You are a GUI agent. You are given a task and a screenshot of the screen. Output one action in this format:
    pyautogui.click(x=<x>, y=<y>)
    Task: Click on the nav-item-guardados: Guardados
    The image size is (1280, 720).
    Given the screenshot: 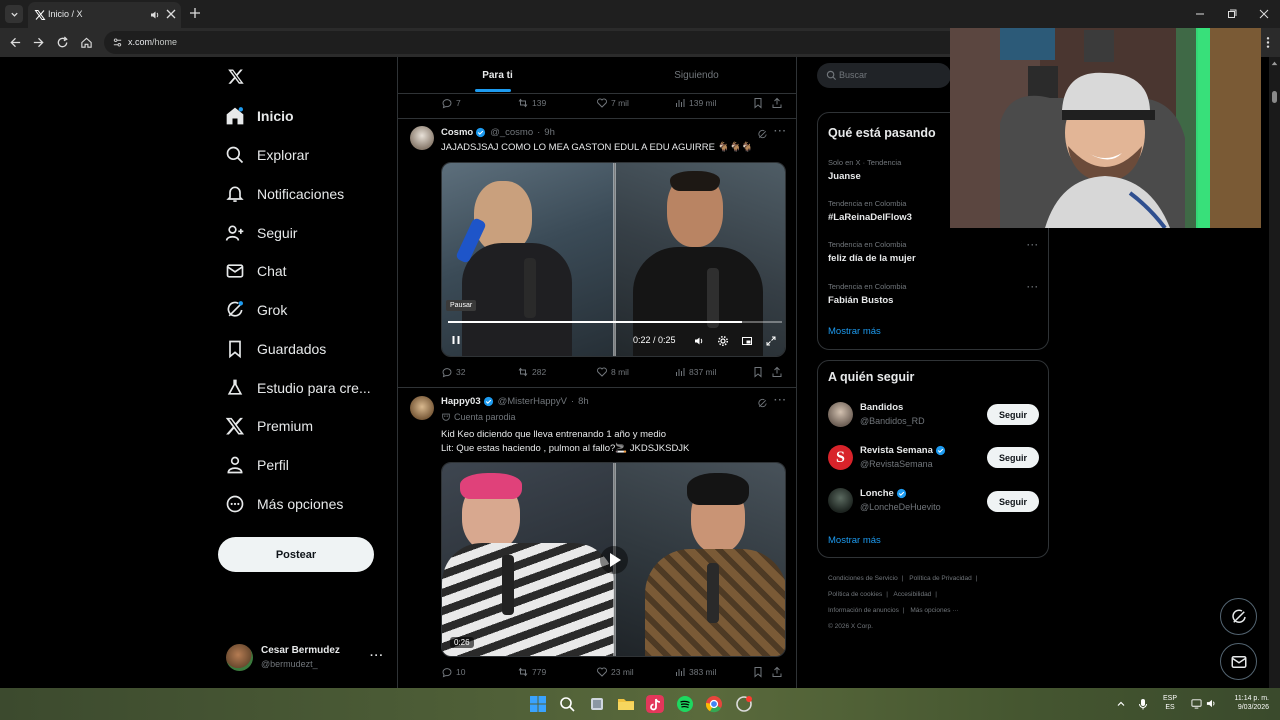 What is the action you would take?
    pyautogui.click(x=275, y=349)
    